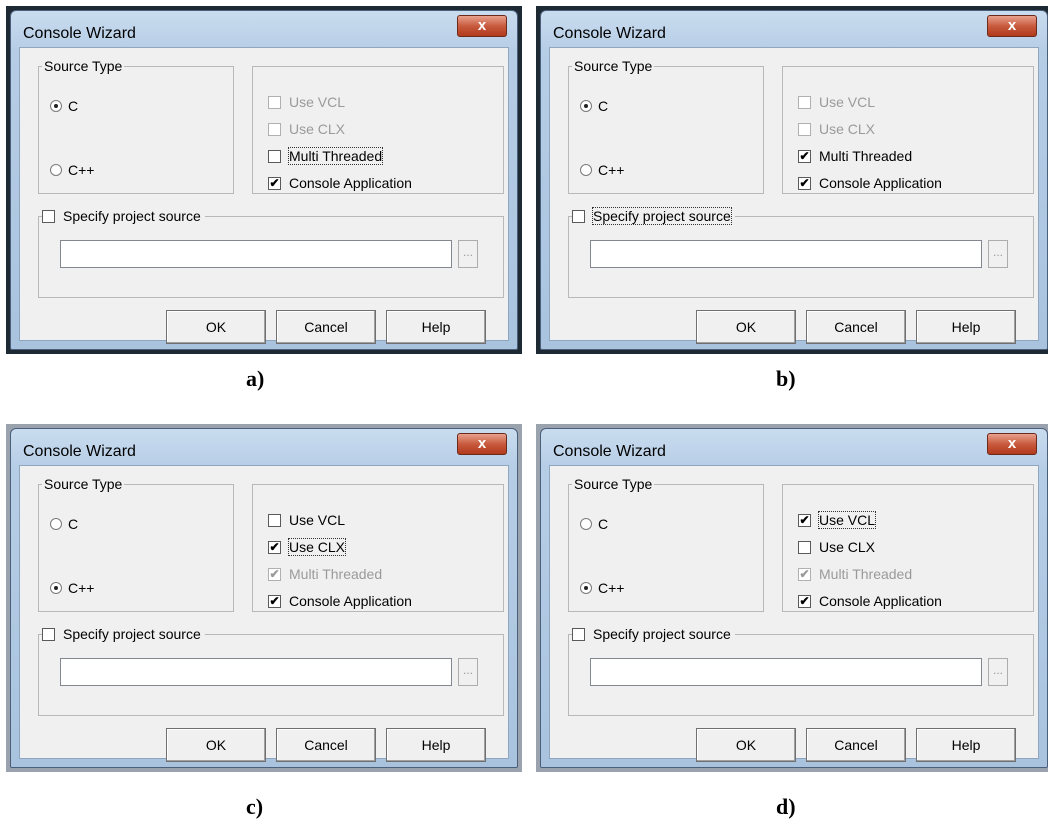  What do you see at coordinates (307, 547) in the screenshot?
I see `checkbox-use-clx: ✔ Use CLX` at bounding box center [307, 547].